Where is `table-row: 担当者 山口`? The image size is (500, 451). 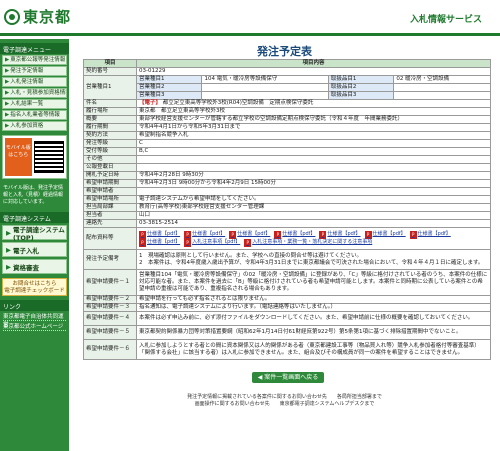
table-row: 担当者 山口 is located at coordinates (287, 215).